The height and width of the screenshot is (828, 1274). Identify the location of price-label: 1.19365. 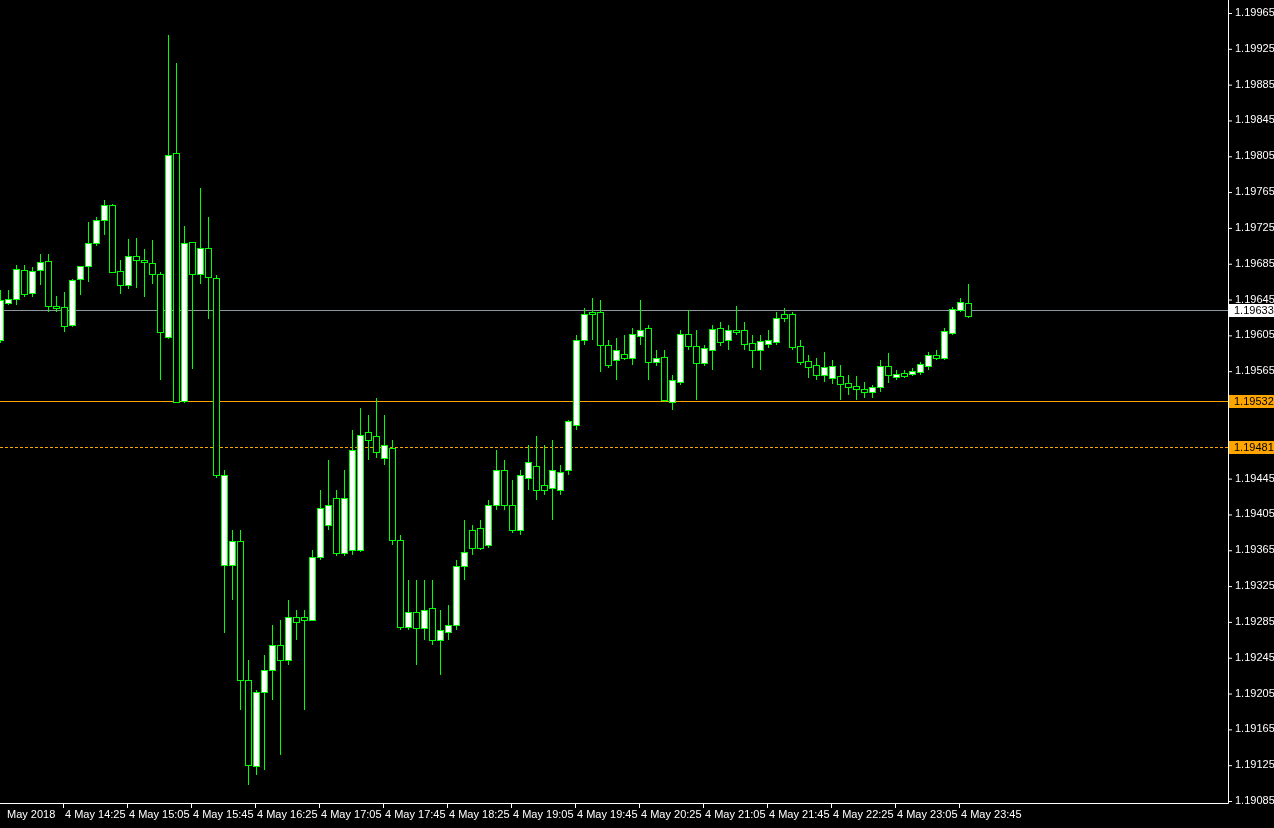
(1254, 550).